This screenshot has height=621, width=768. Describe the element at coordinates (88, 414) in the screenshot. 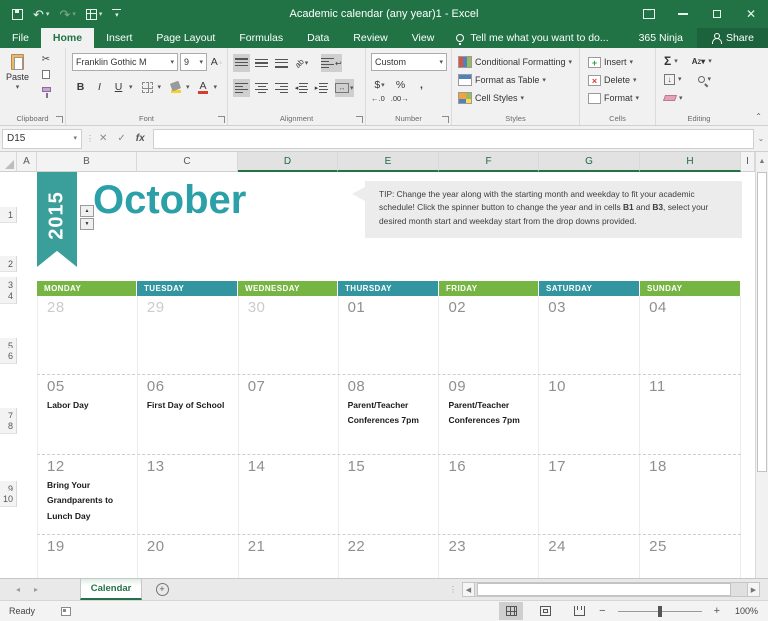

I see `day-cell: 05 Labor Day` at that location.